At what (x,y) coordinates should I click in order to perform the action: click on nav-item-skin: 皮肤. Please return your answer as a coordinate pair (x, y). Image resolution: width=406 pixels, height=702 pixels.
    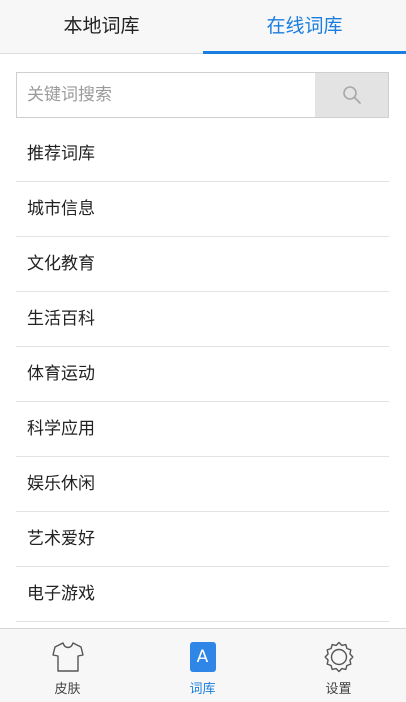
    Looking at the image, I should click on (67, 665).